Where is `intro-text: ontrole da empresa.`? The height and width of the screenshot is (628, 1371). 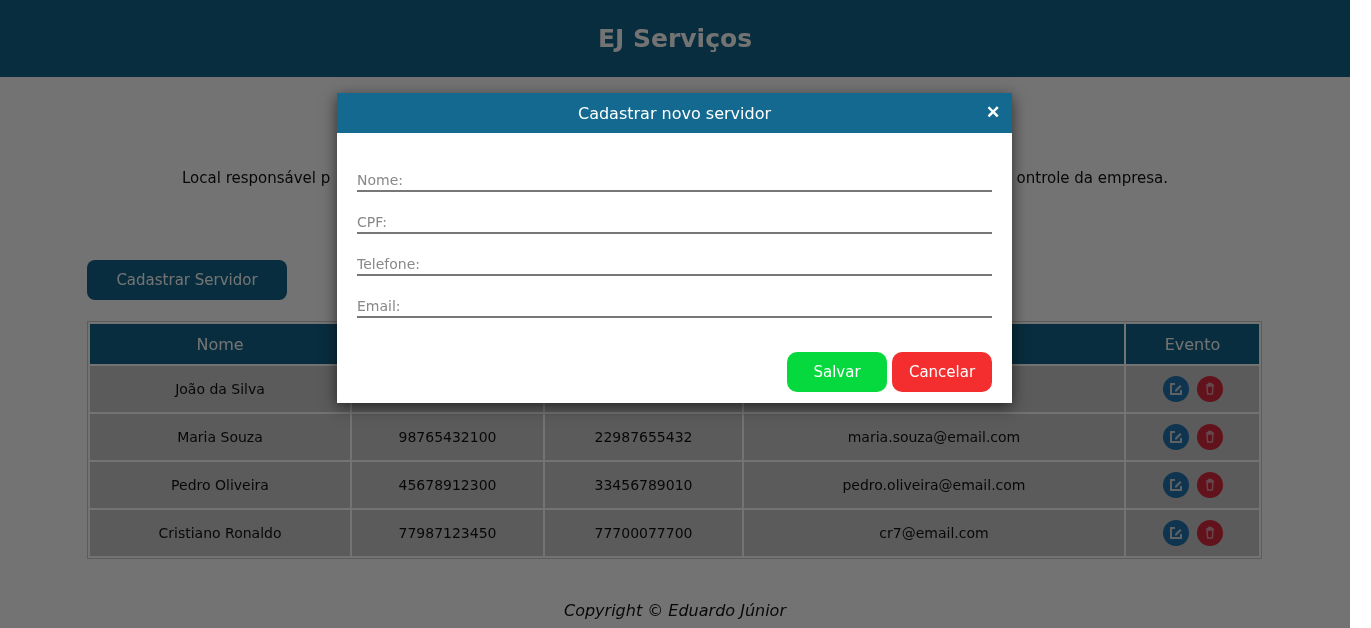
intro-text: ontrole da empresa. is located at coordinates (1092, 179).